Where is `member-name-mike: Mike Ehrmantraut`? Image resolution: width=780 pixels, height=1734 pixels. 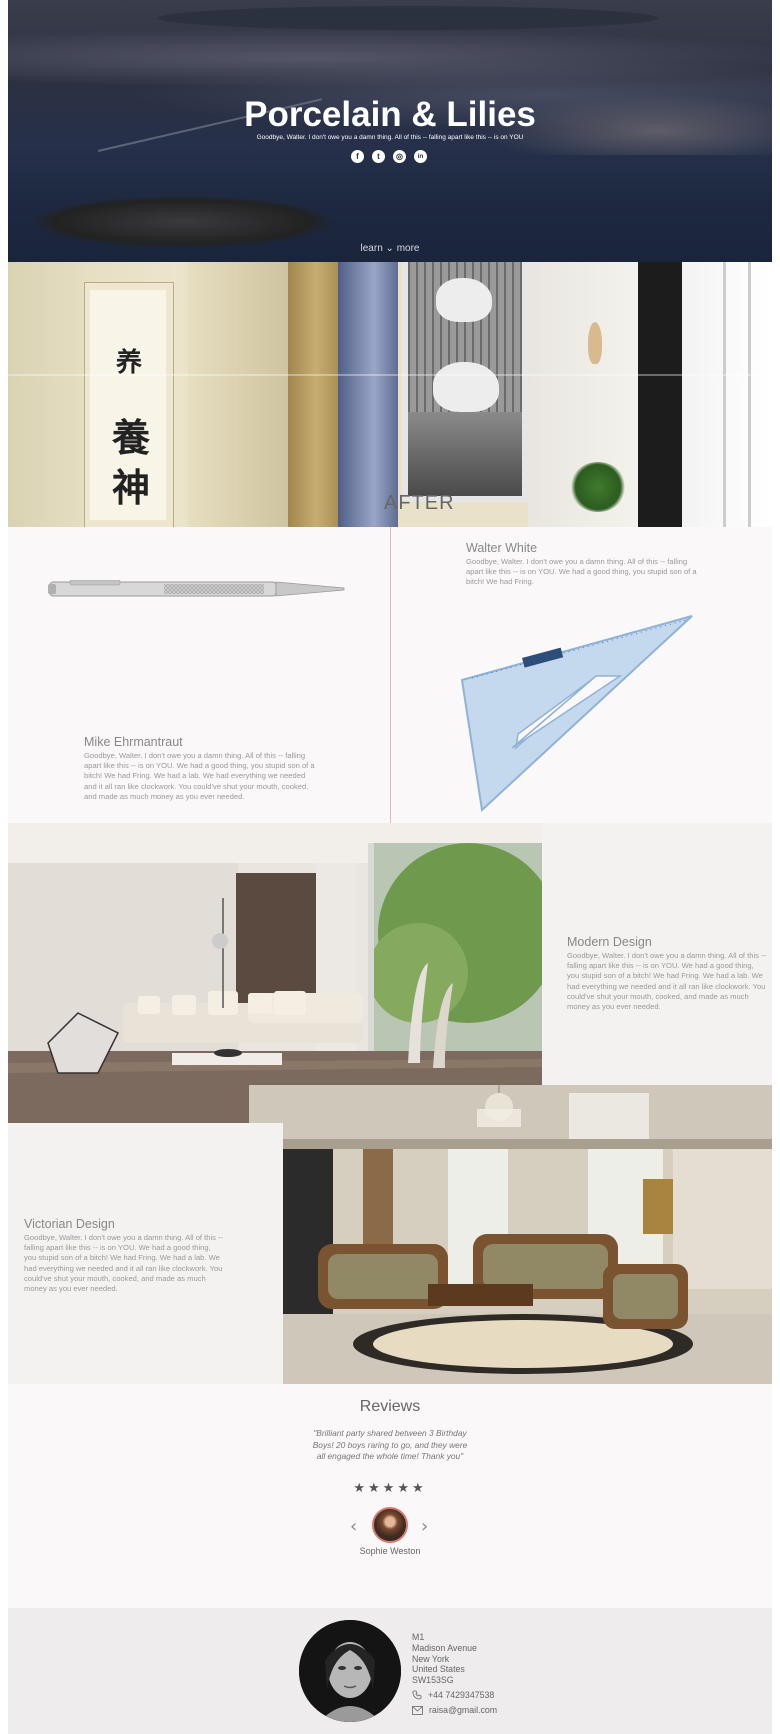
member-name-mike: Mike Ehrmantraut is located at coordinates (133, 742).